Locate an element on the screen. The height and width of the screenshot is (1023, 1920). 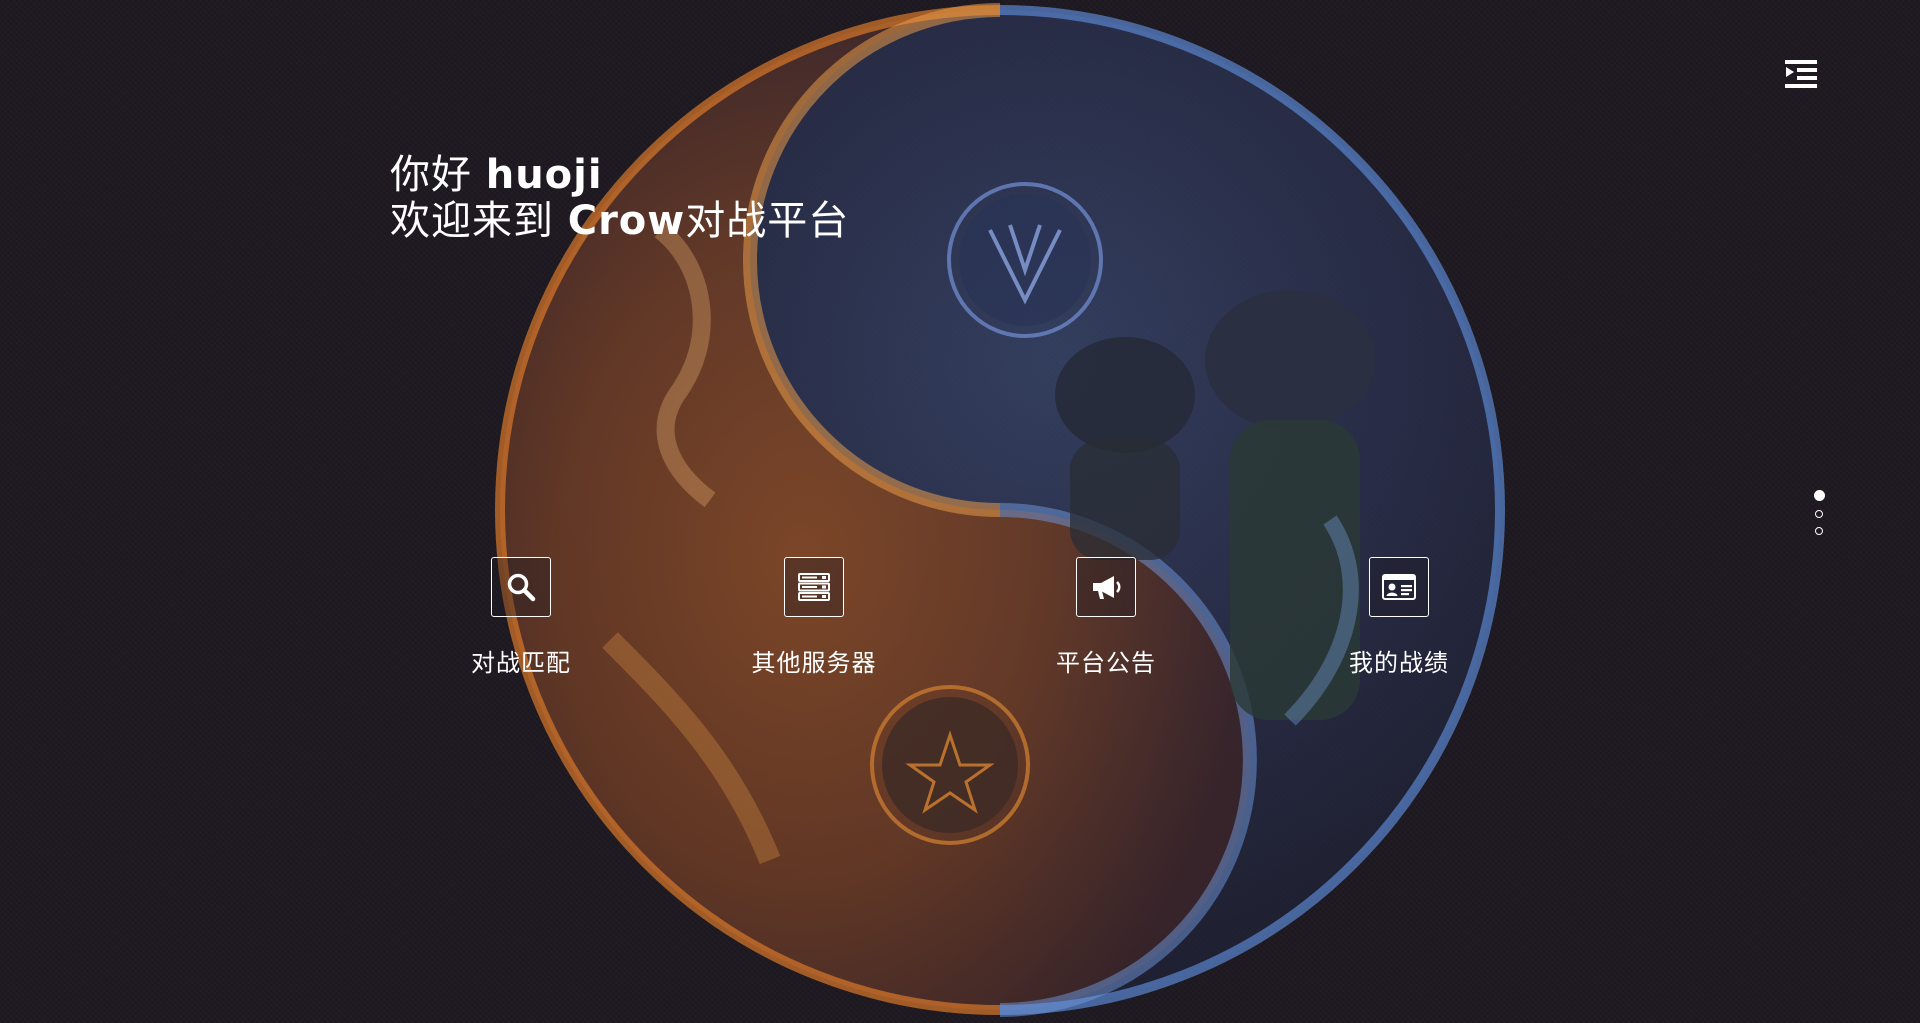
feature-servers-button: 其他服务器 is located at coordinates (814, 617).